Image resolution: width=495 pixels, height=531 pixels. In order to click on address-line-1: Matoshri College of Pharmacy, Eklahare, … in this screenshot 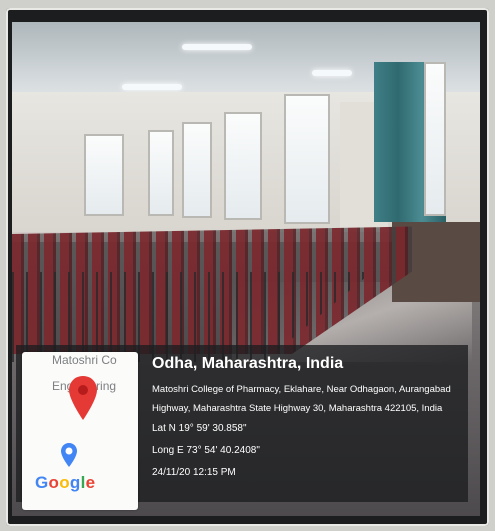, I will do `click(301, 389)`.